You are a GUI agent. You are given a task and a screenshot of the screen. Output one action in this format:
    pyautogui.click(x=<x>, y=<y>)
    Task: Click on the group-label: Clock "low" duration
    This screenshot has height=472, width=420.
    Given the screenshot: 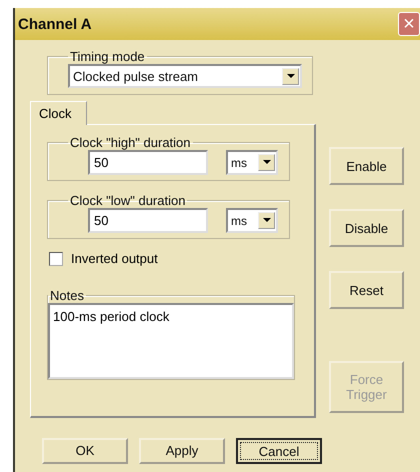 What is the action you would take?
    pyautogui.click(x=127, y=200)
    